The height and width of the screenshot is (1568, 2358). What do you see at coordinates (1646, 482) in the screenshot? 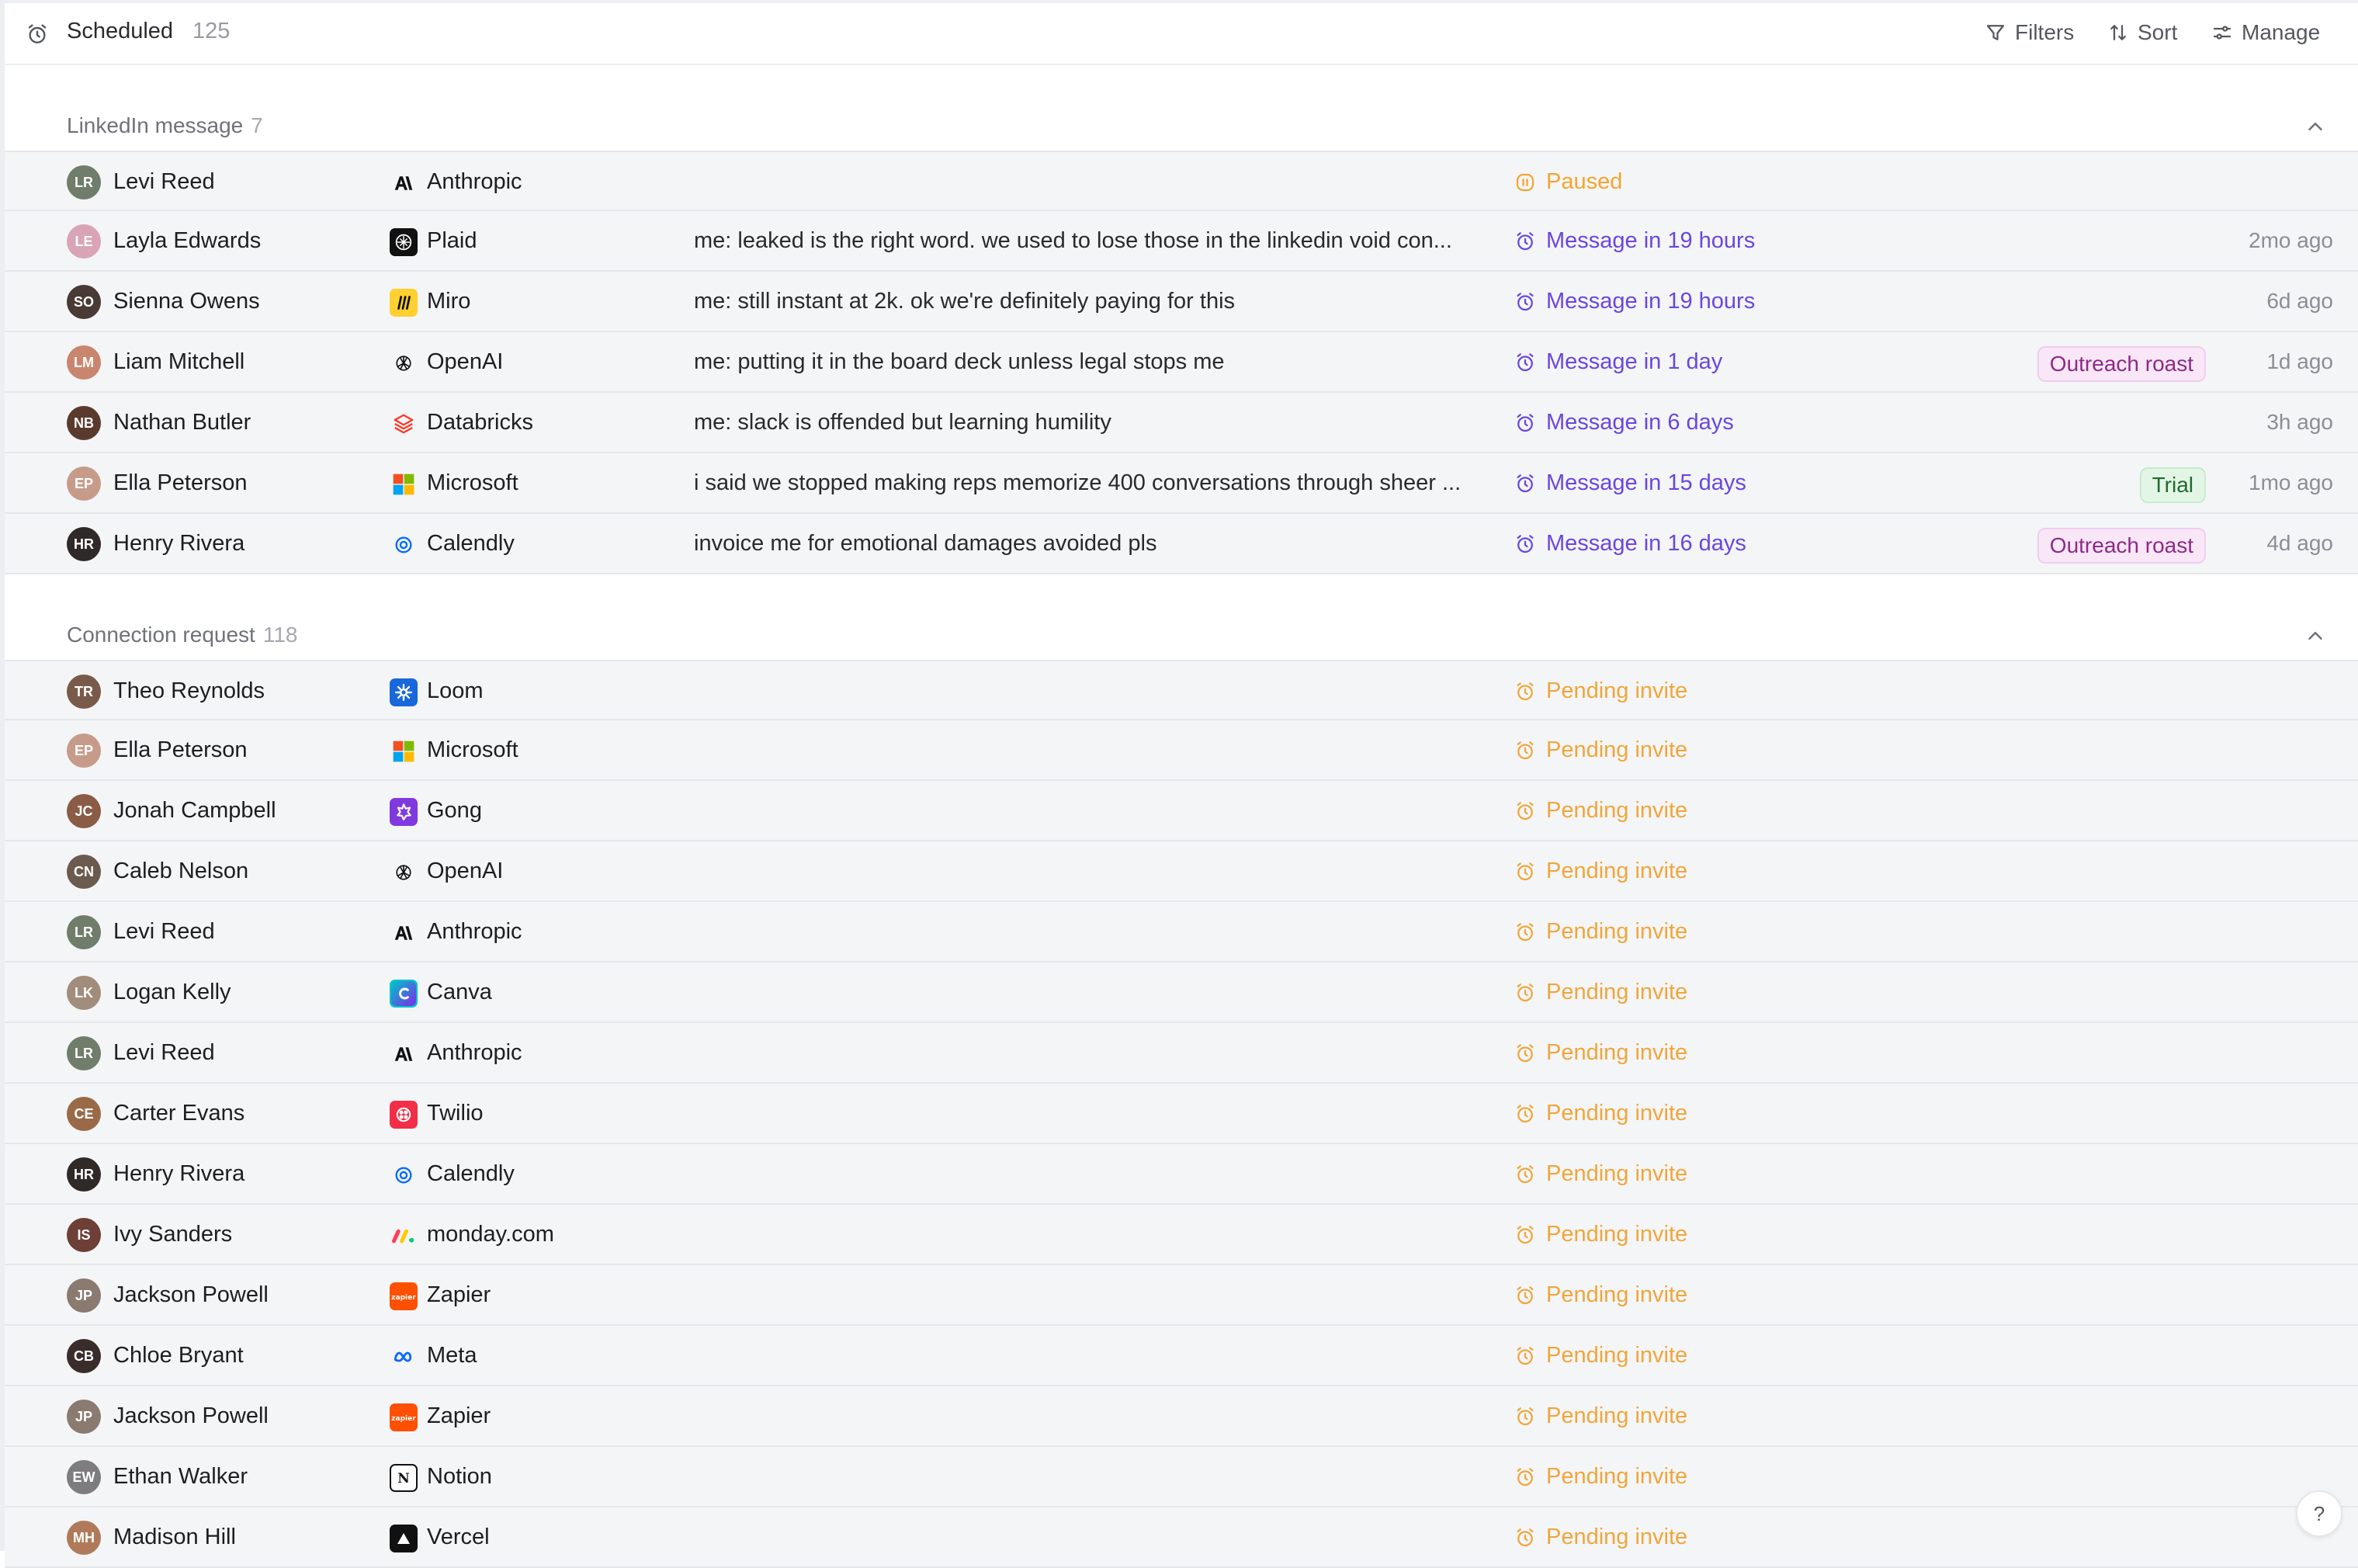
I see `status-label: Message in 15 days` at bounding box center [1646, 482].